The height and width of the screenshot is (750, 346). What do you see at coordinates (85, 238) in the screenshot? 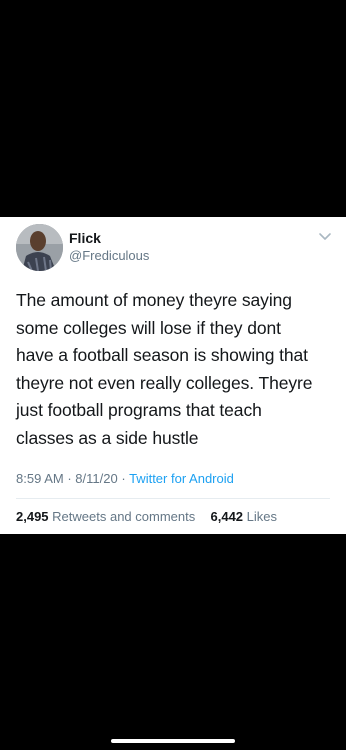
I see `author-name: Flick` at bounding box center [85, 238].